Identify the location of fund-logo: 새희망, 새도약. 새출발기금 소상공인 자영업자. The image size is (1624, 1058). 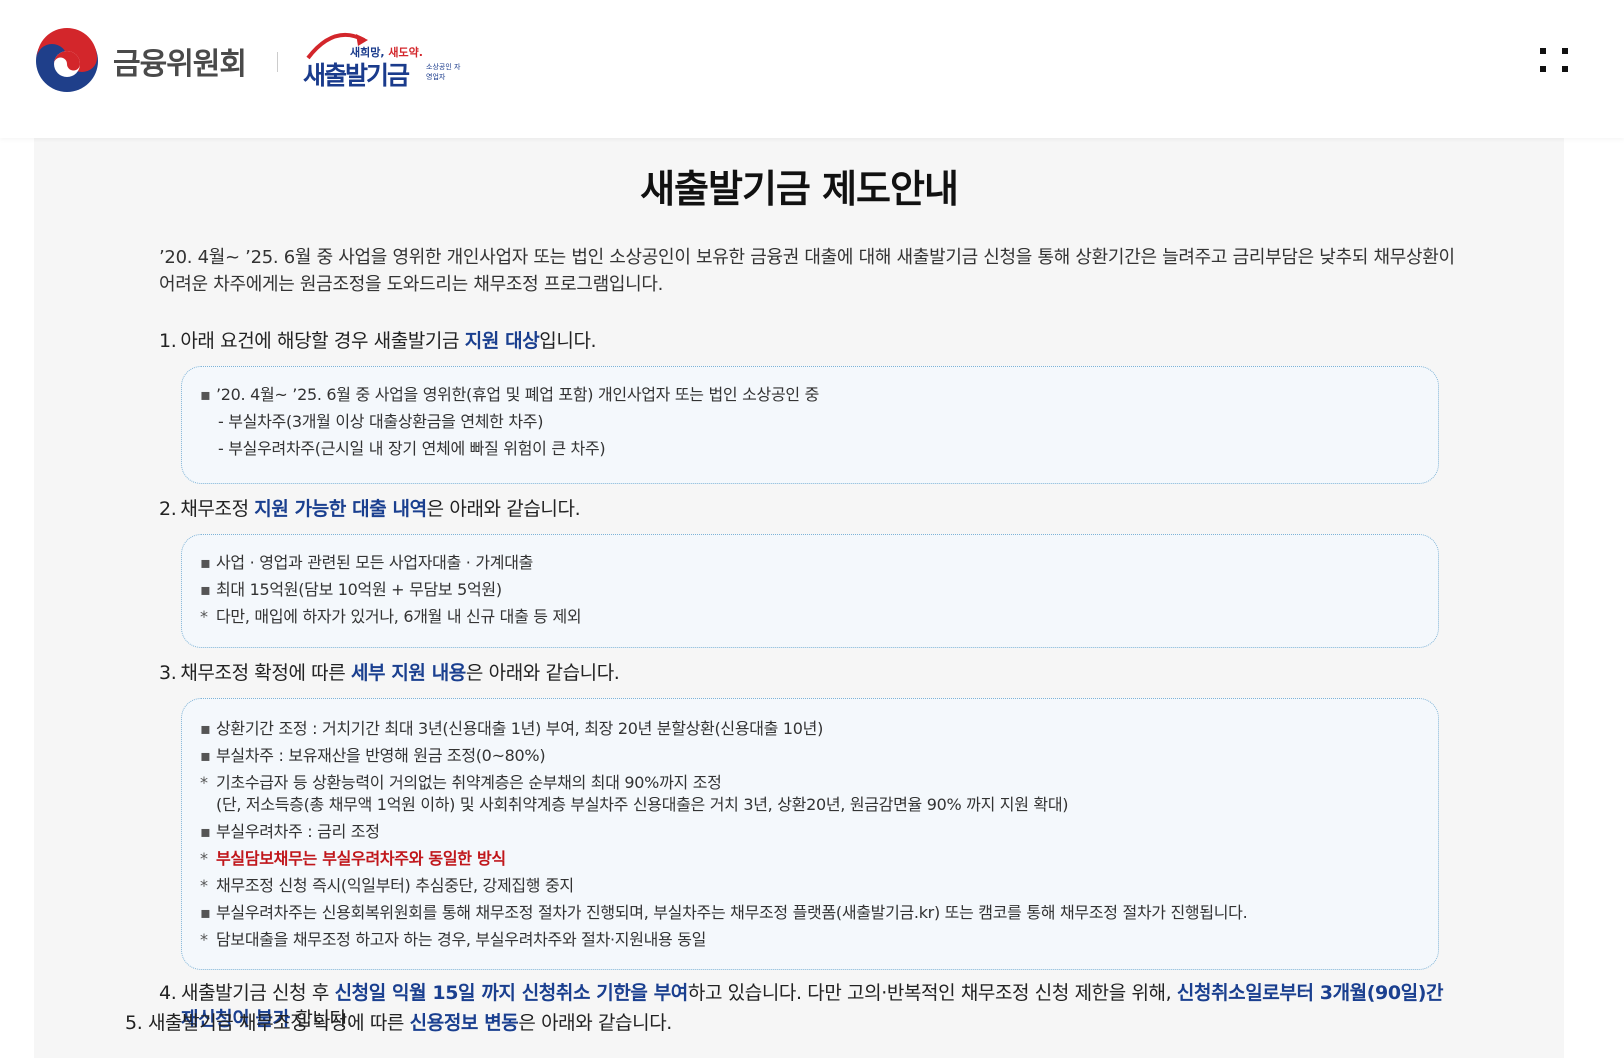
(380, 60).